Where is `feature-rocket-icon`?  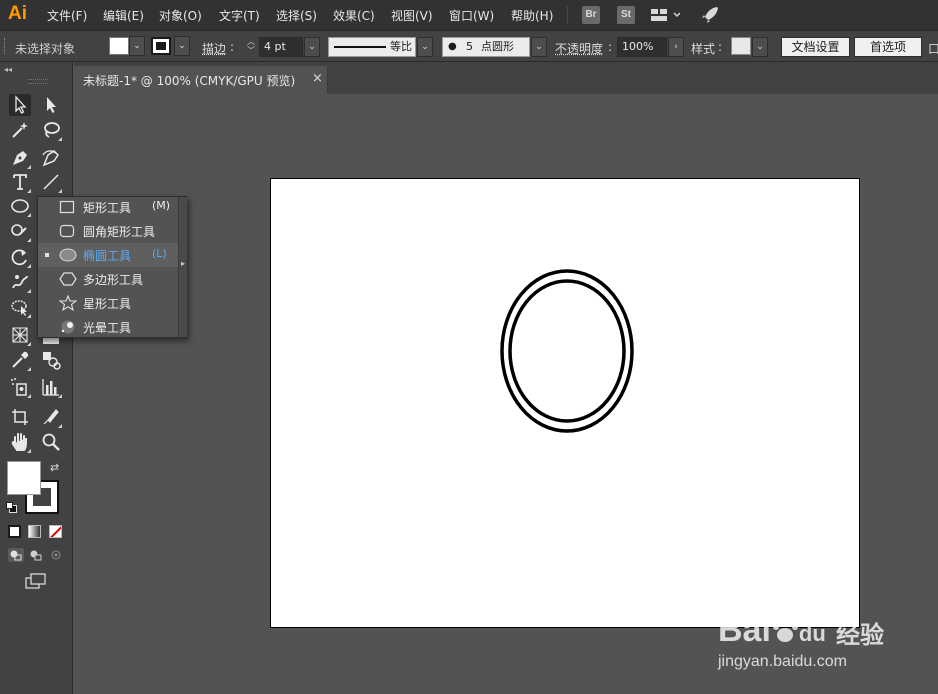
feature-rocket-icon is located at coordinates (710, 16).